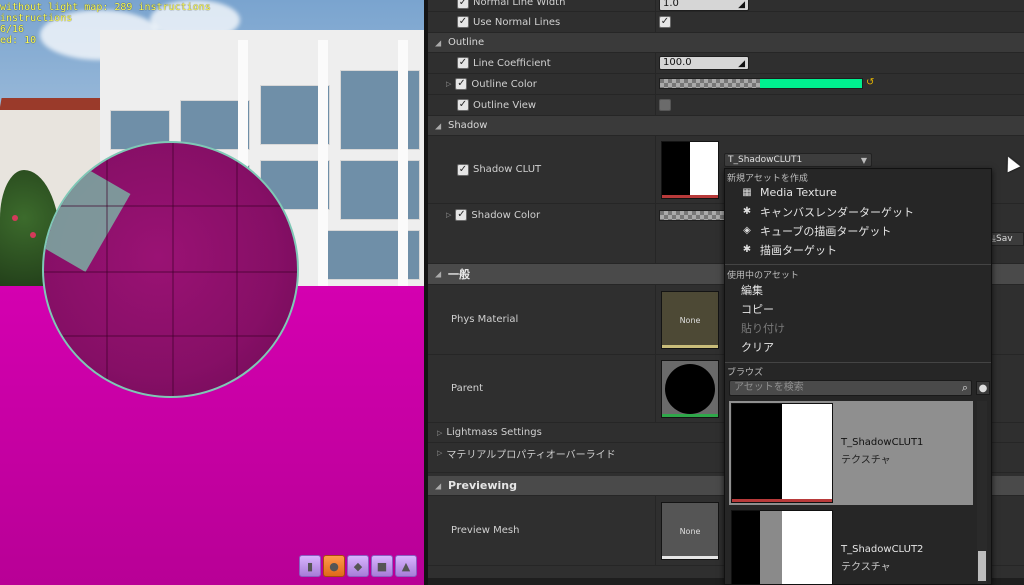  What do you see at coordinates (982, 566) in the screenshot?
I see `scrollbar-thumb` at bounding box center [982, 566].